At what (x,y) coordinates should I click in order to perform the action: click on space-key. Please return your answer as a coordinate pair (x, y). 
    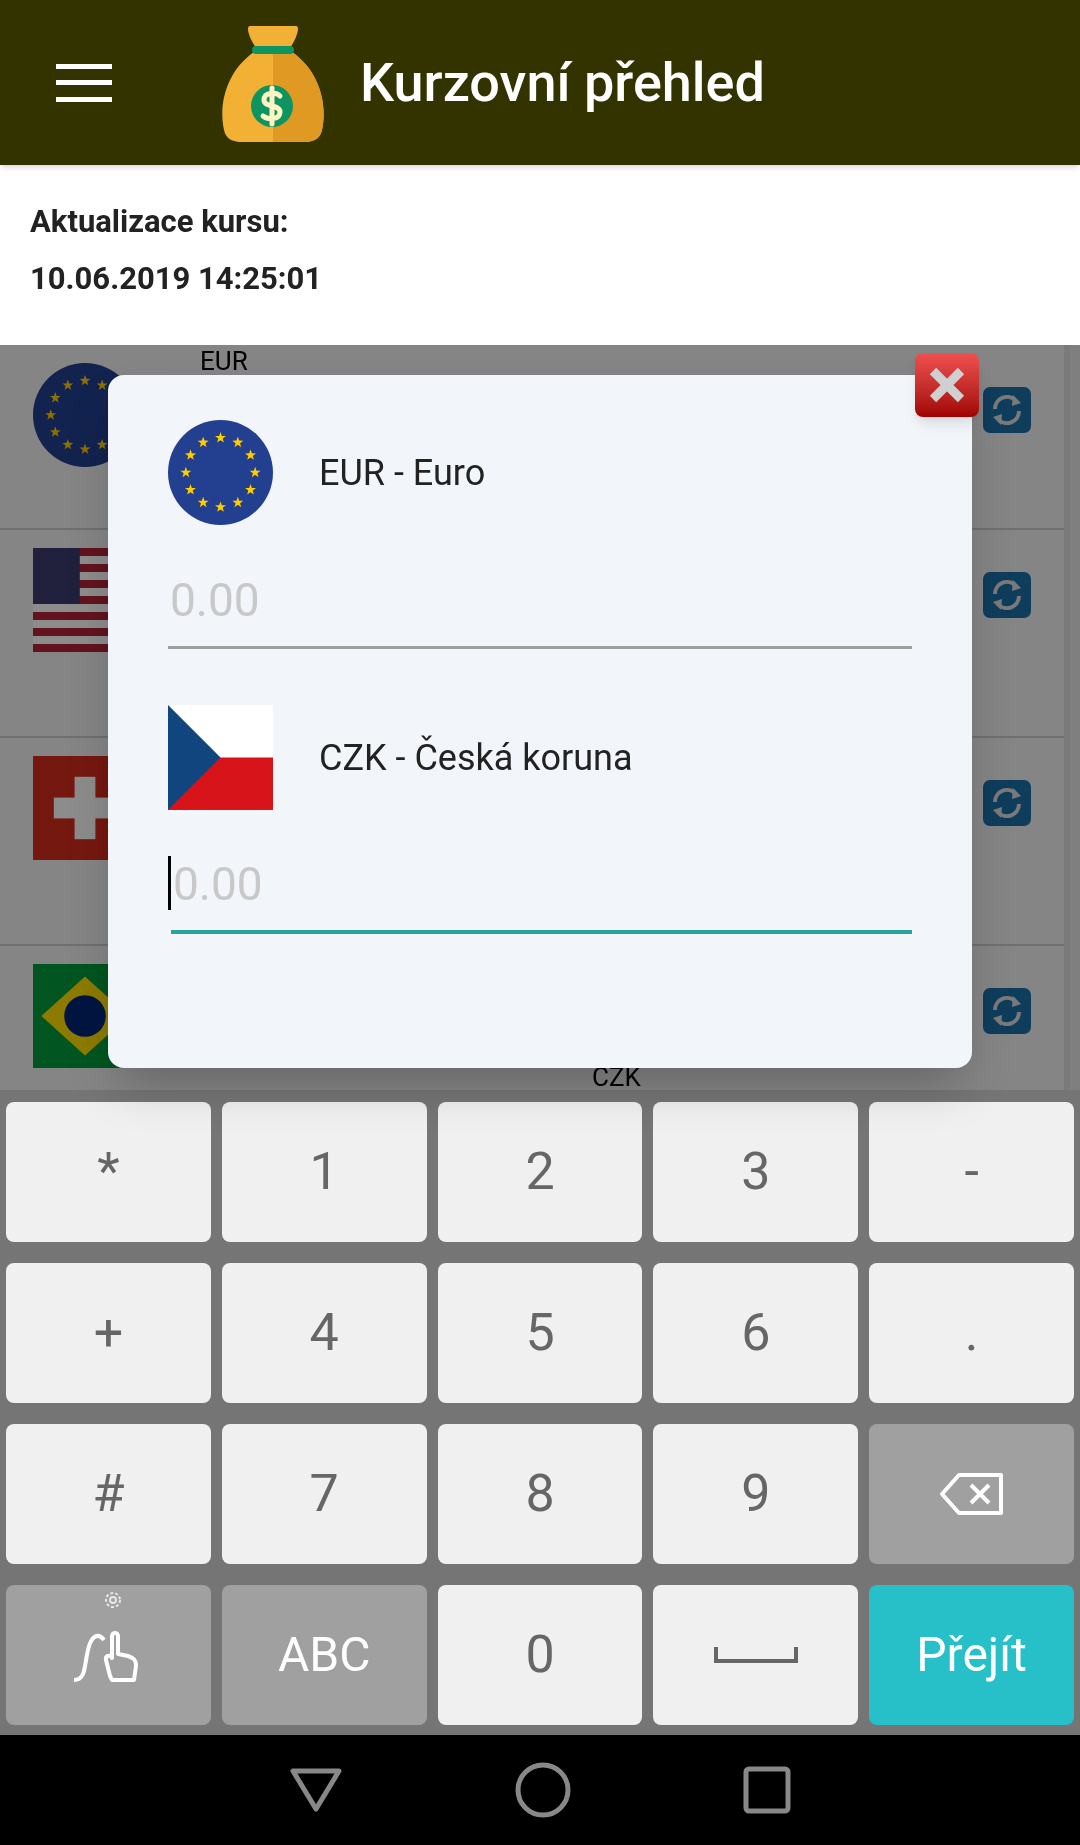
    Looking at the image, I should click on (756, 1655).